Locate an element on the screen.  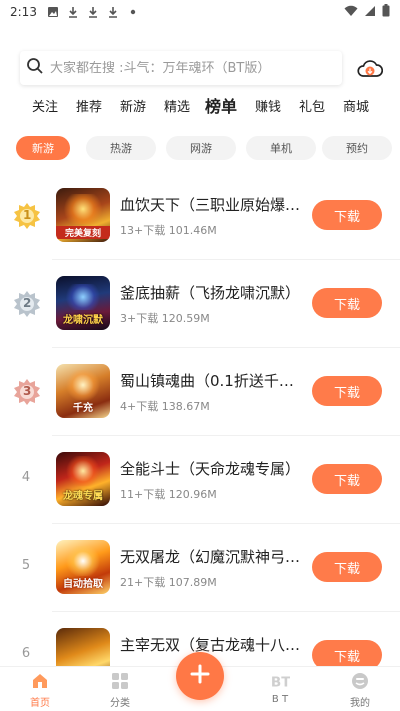
silver-medal-icon: 2 is located at coordinates (27, 305).